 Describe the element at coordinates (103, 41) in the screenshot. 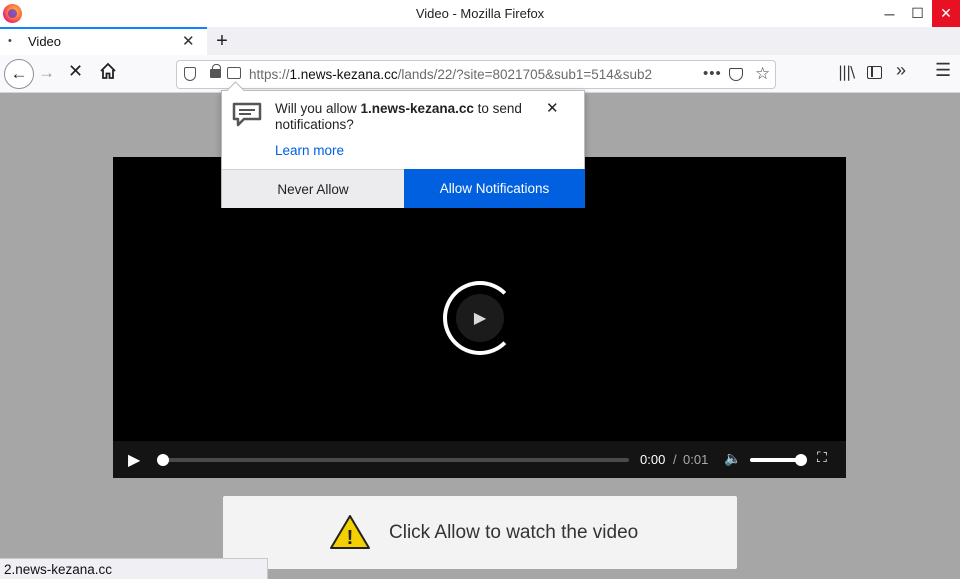

I see `tab-video: • Video ✕` at that location.